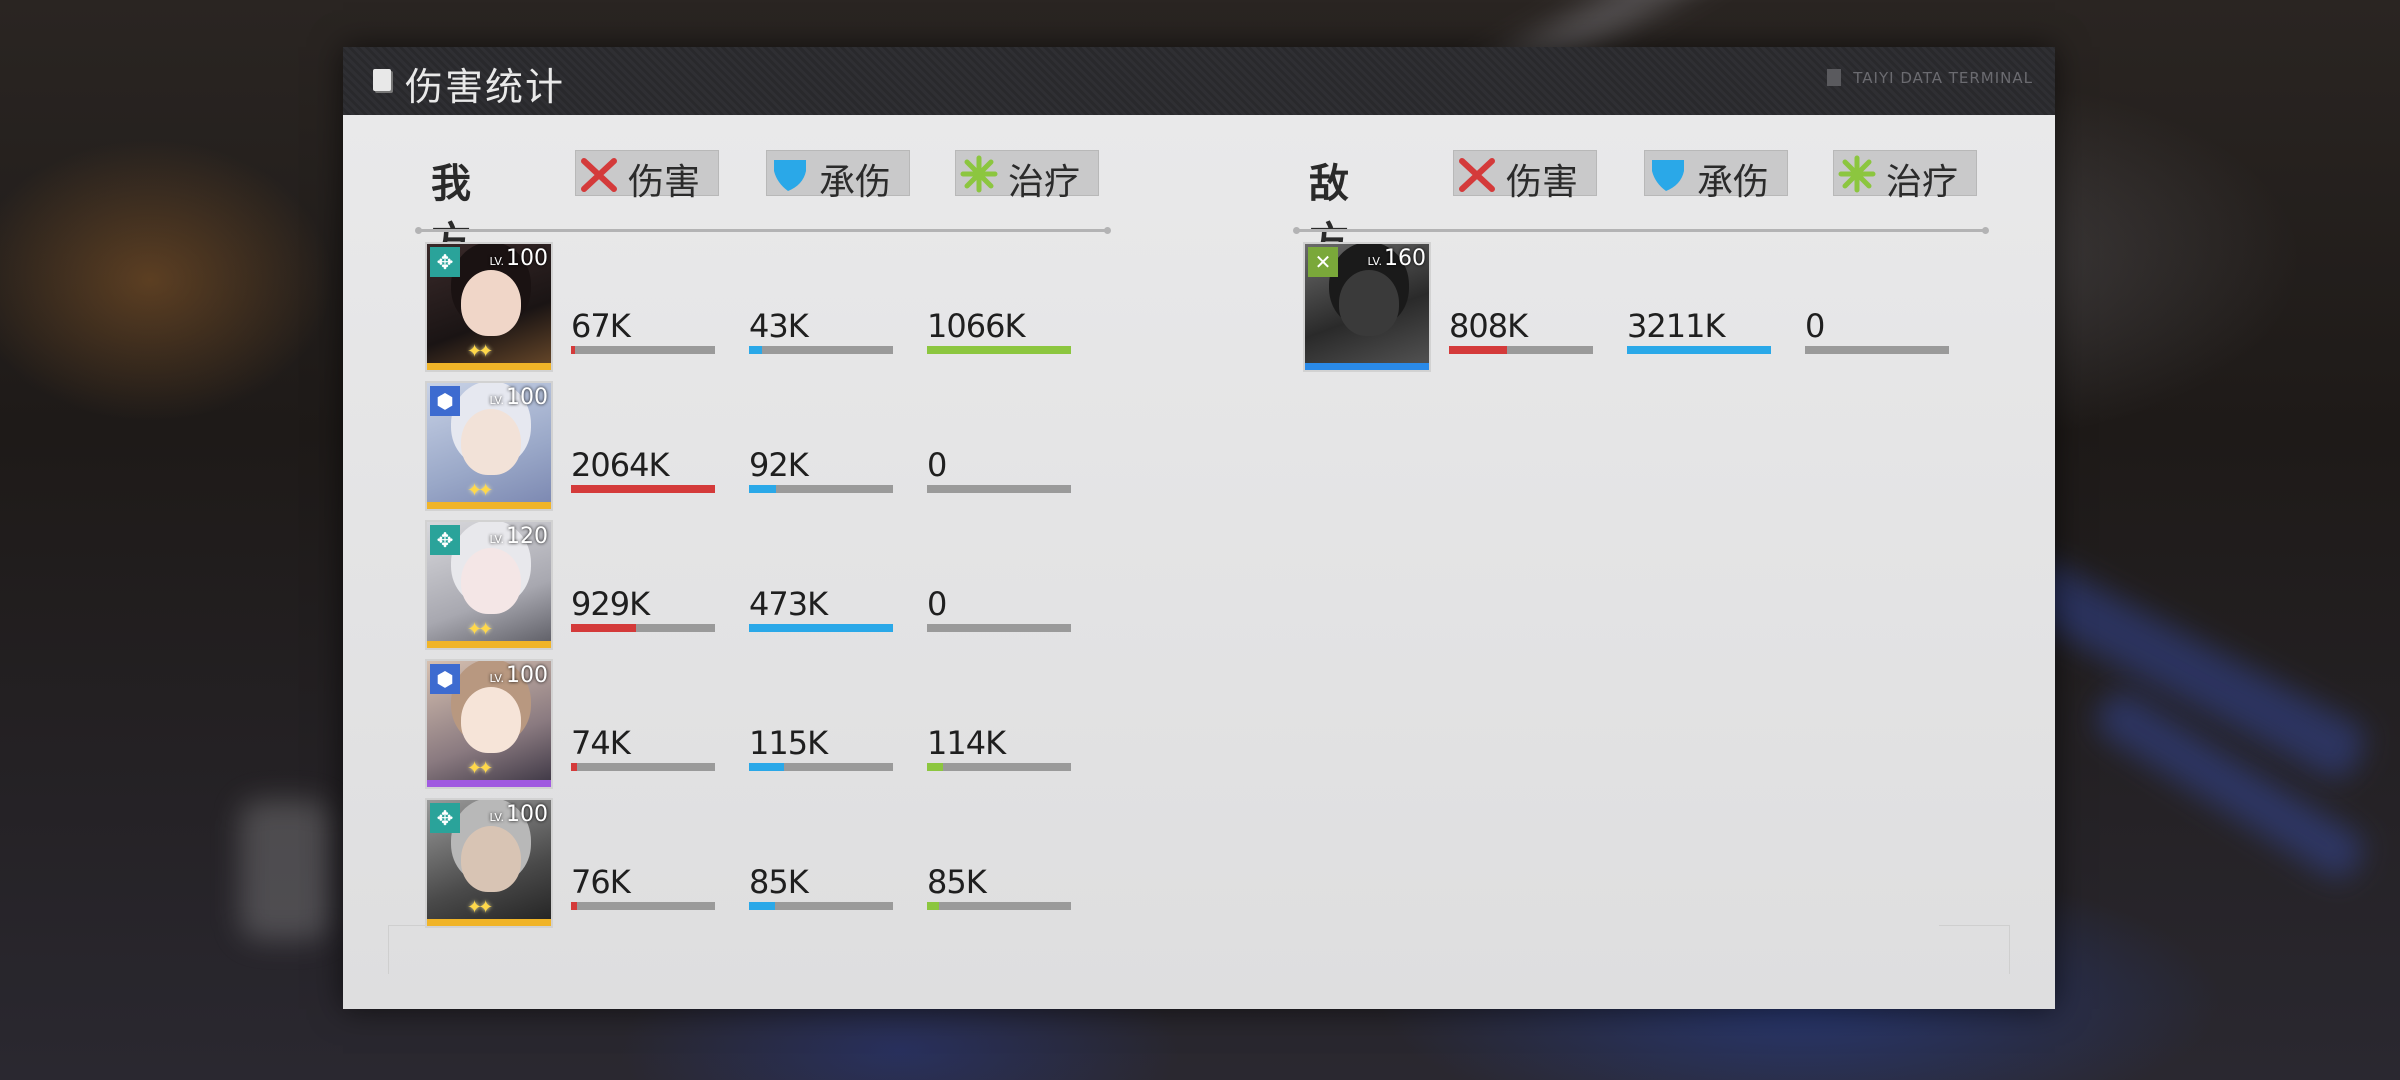  I want to click on stat-value: 1066K, so click(976, 326).